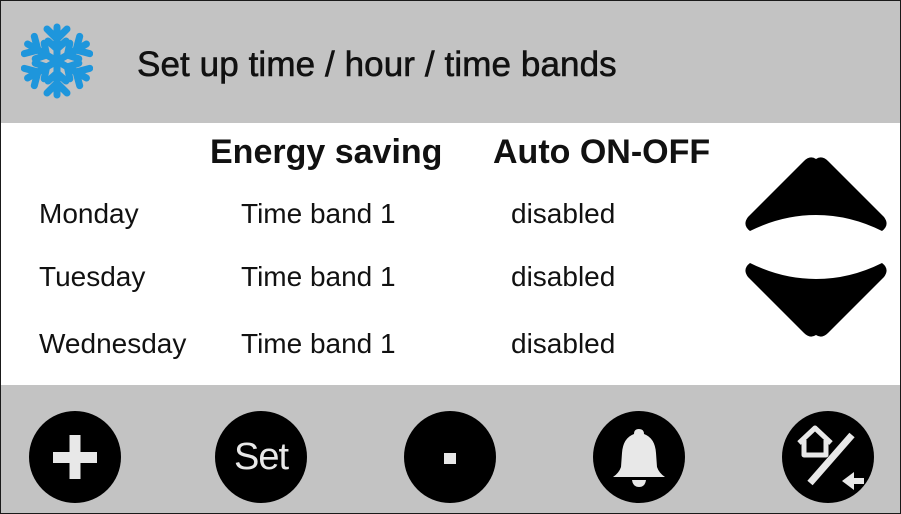  Describe the element at coordinates (816, 197) in the screenshot. I see `arrow-up-icon` at that location.